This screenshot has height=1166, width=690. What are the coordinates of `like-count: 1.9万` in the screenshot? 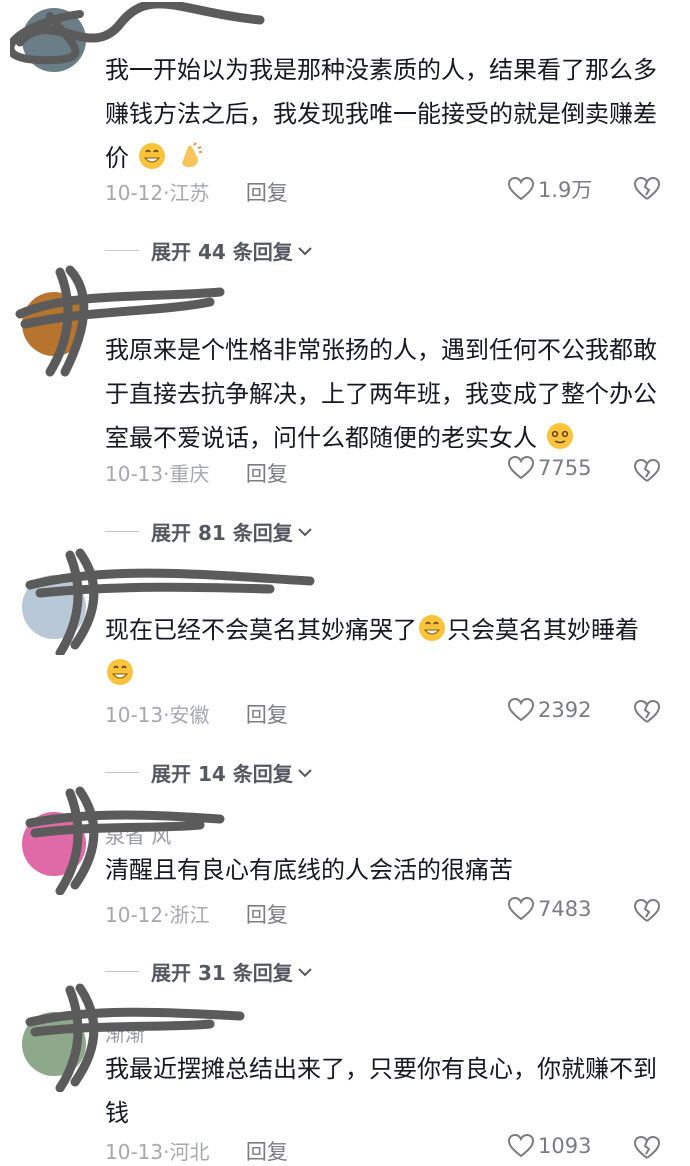 It's located at (565, 190).